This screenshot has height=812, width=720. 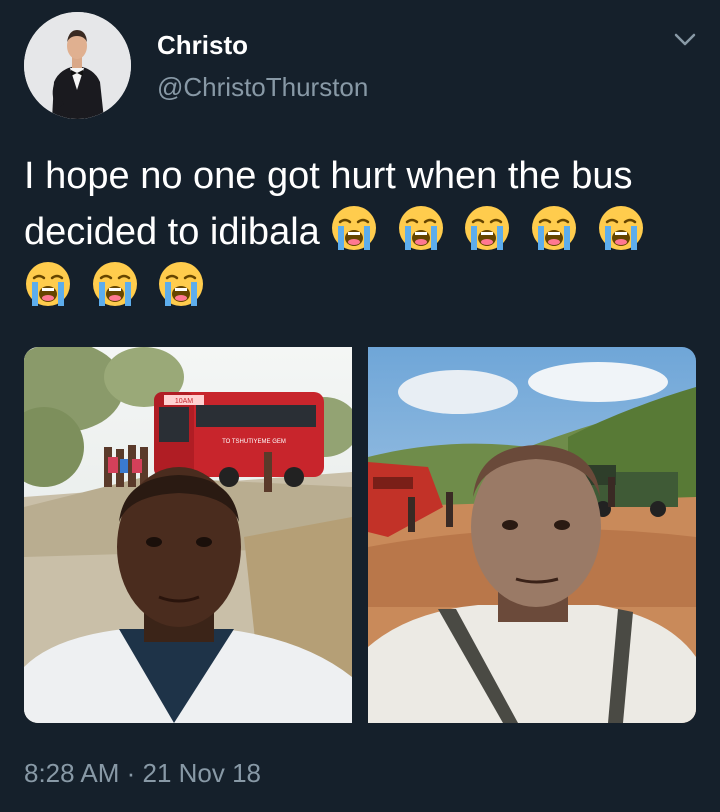 I want to click on tweet-timestamp: 8:28 AM · 21 Nov 18, so click(x=142, y=773).